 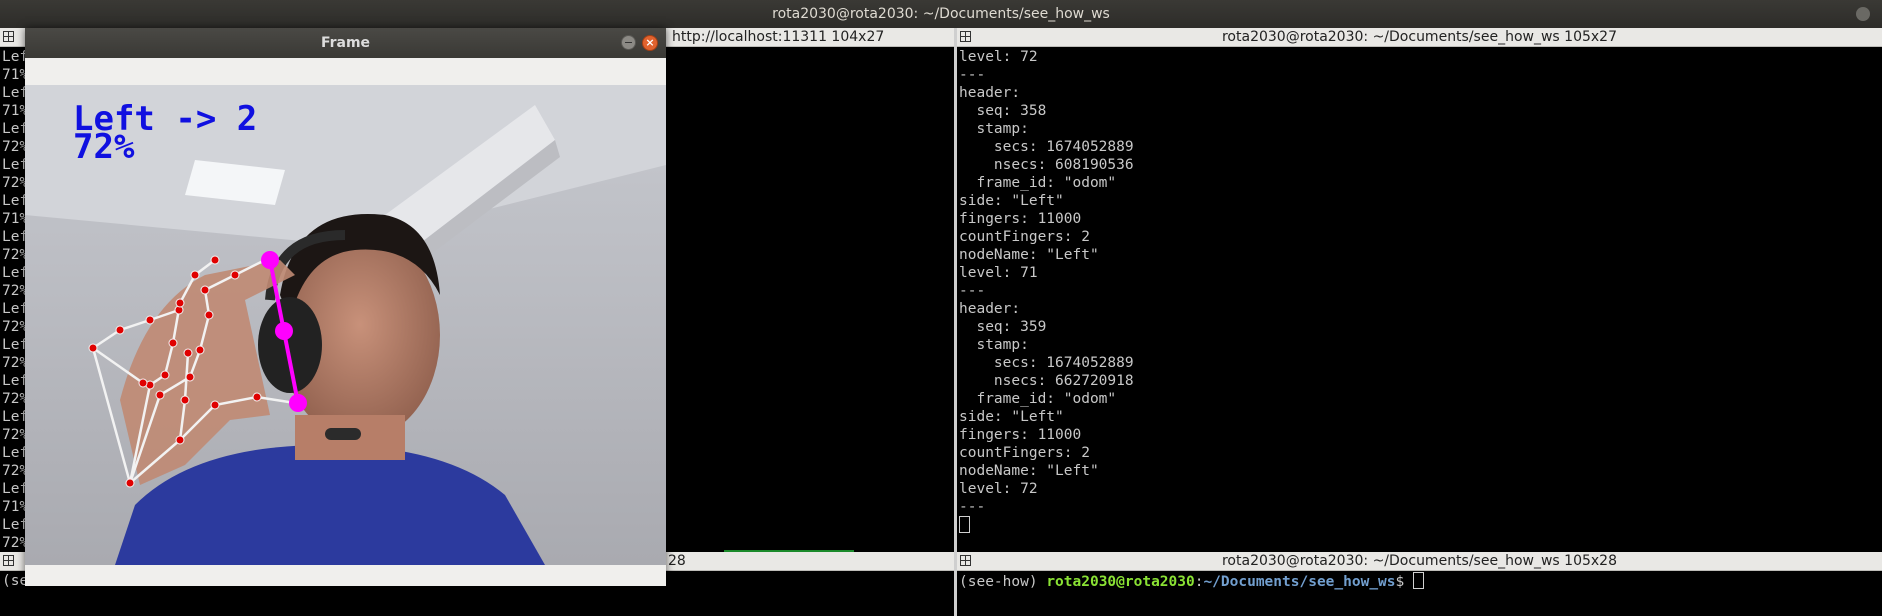 I want to click on close-button: ×, so click(x=650, y=43).